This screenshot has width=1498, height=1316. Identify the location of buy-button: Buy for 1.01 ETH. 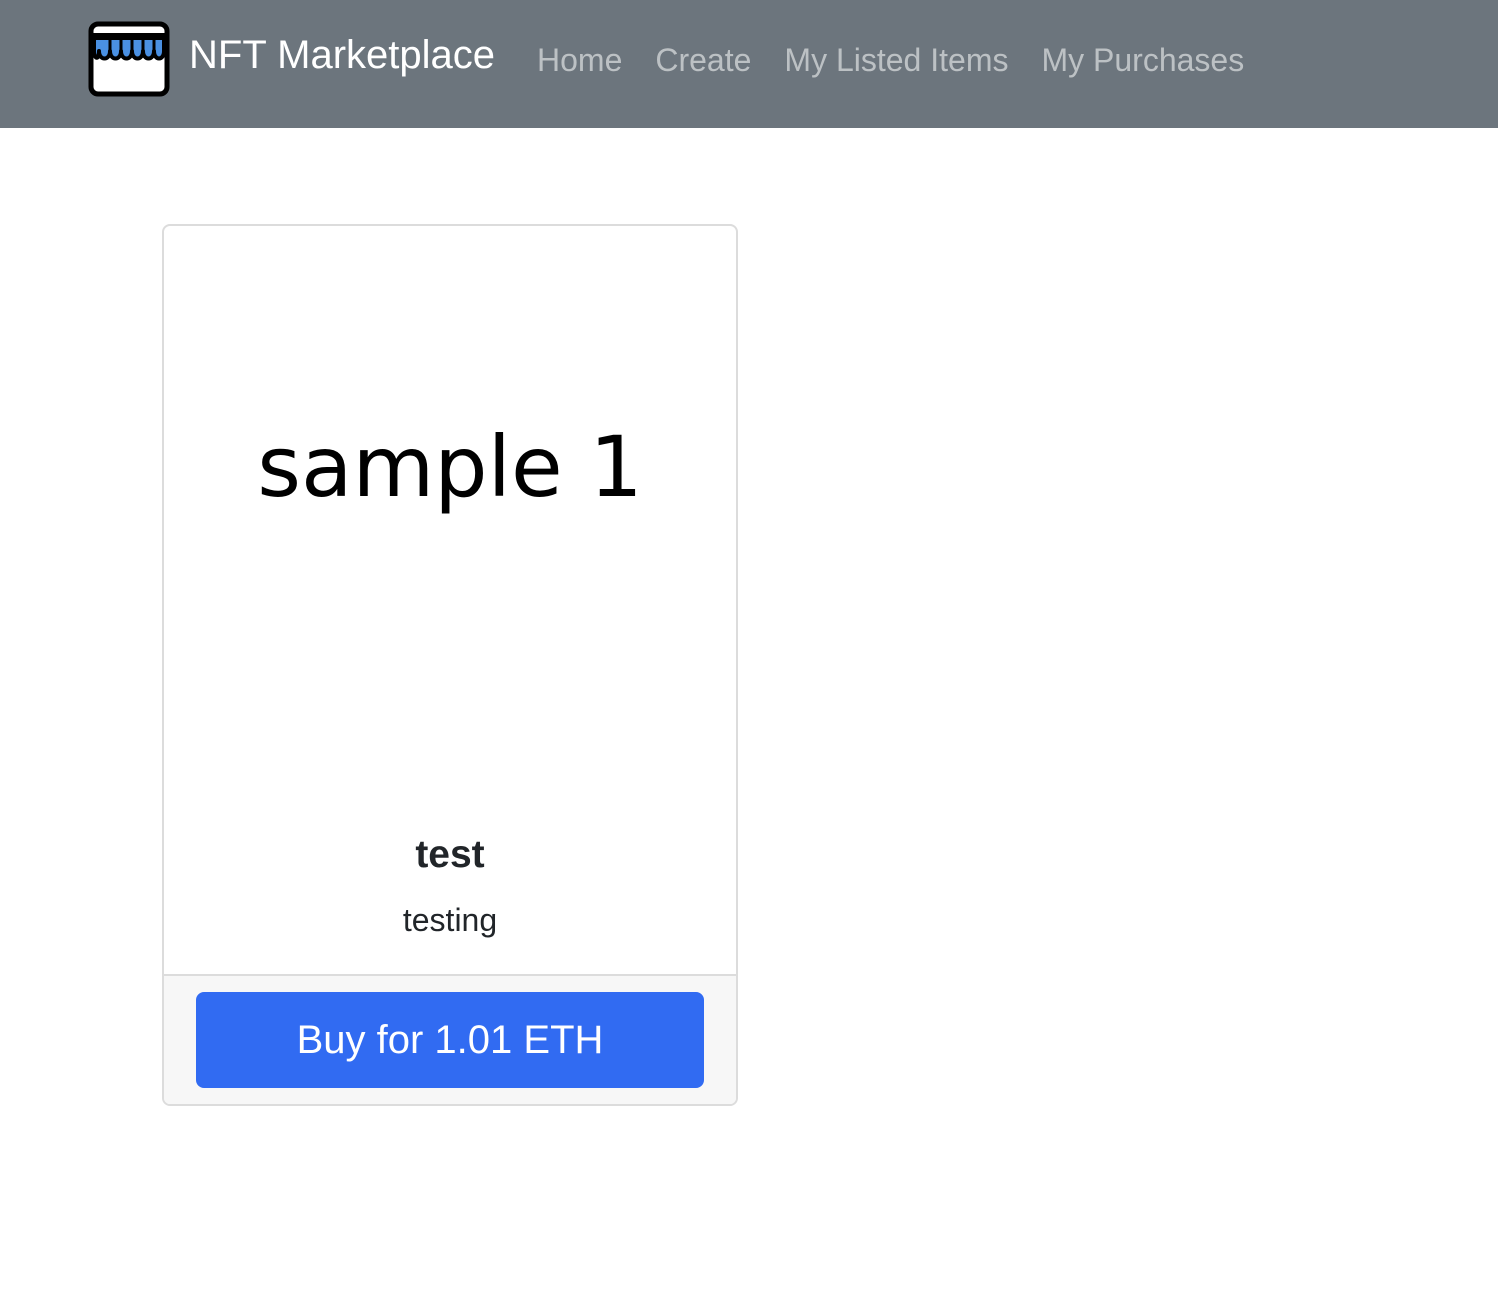
(450, 1040).